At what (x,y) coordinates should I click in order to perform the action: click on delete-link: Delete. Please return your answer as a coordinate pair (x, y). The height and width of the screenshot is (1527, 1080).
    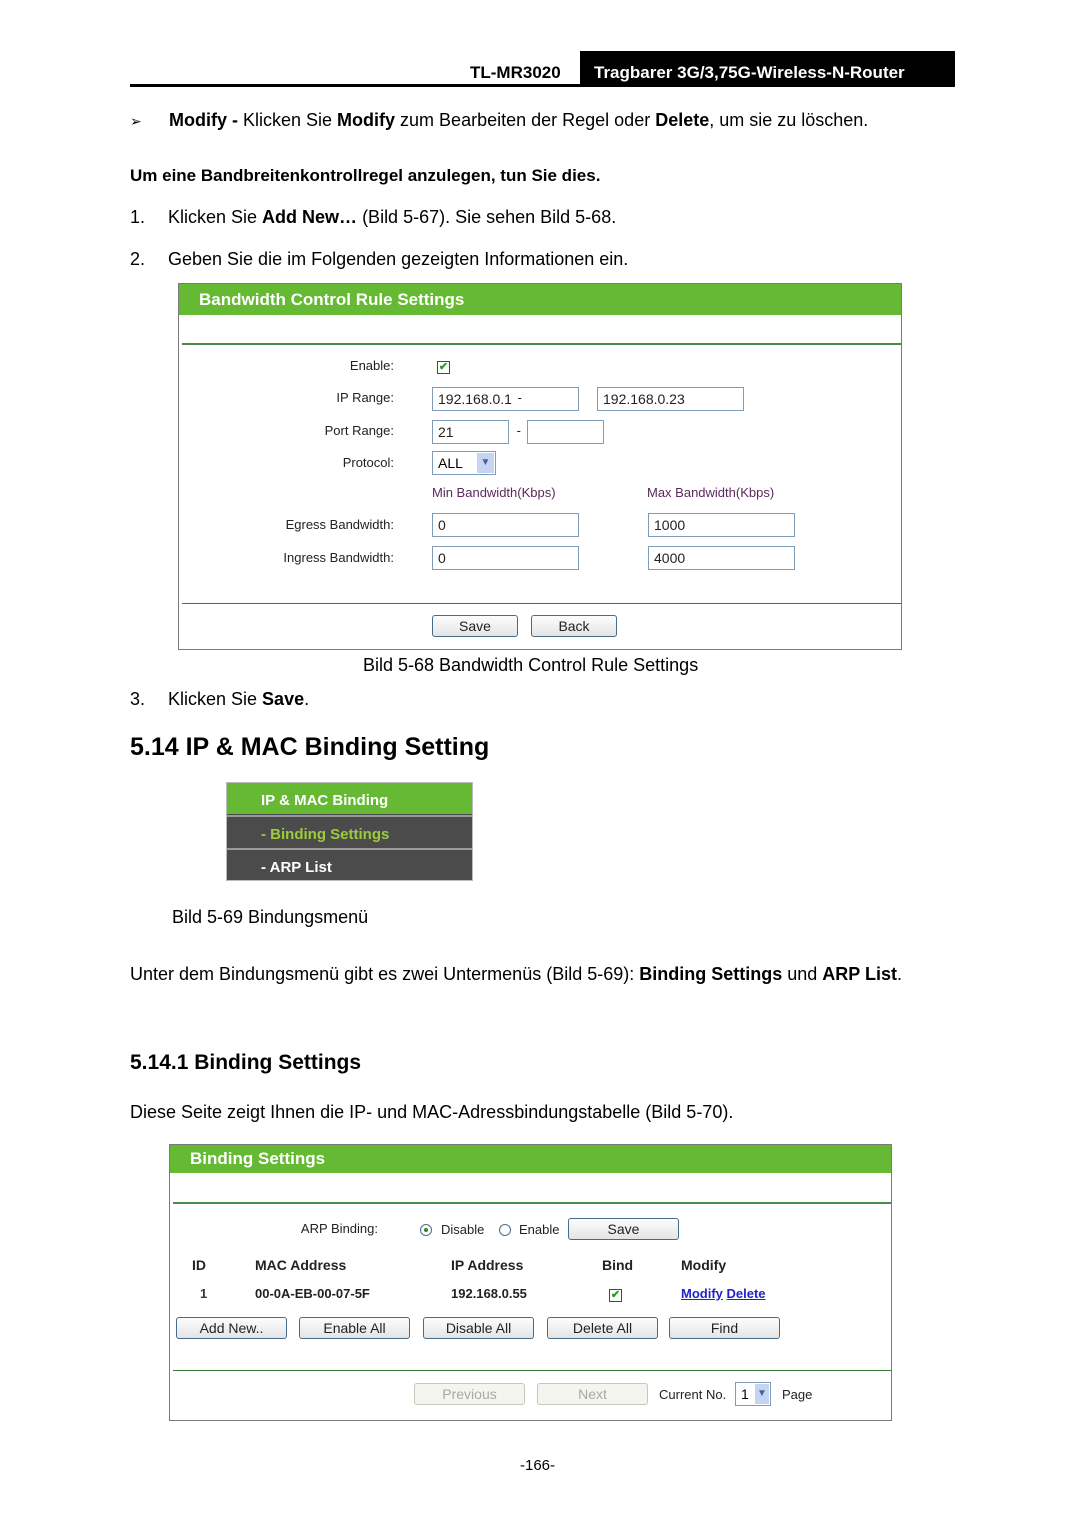
    Looking at the image, I should click on (746, 1293).